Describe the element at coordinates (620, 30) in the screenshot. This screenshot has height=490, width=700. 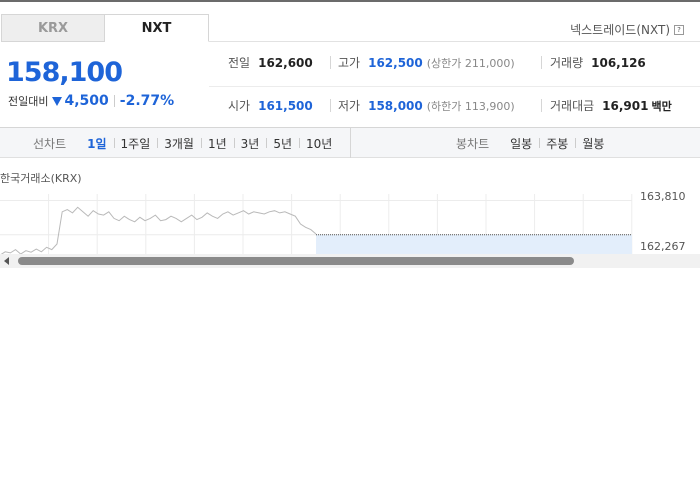
I see `nxt-label-text: 넥스트레이드(NXT)` at that location.